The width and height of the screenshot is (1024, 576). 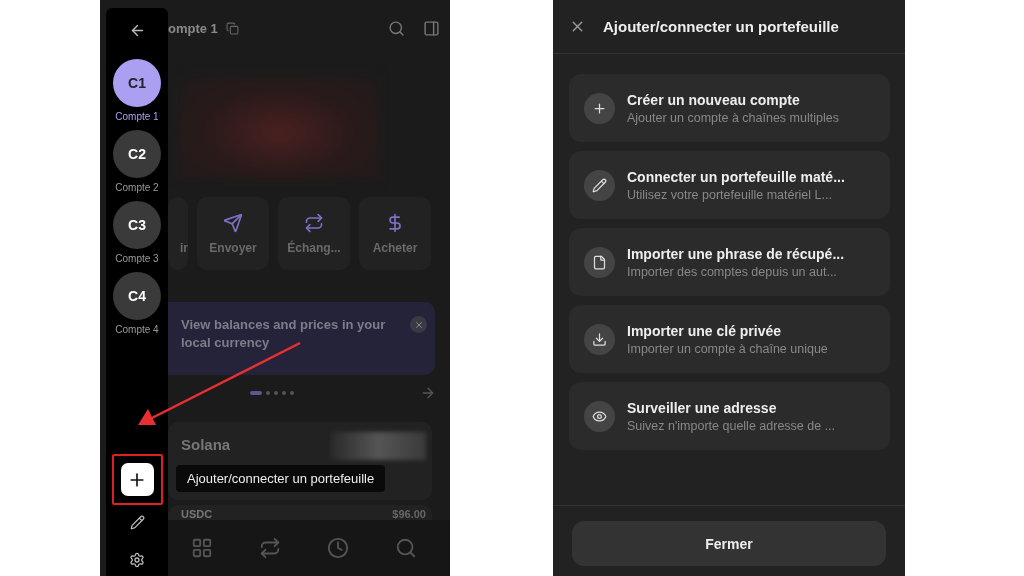 I want to click on swap-arrows-icon, so click(x=314, y=222).